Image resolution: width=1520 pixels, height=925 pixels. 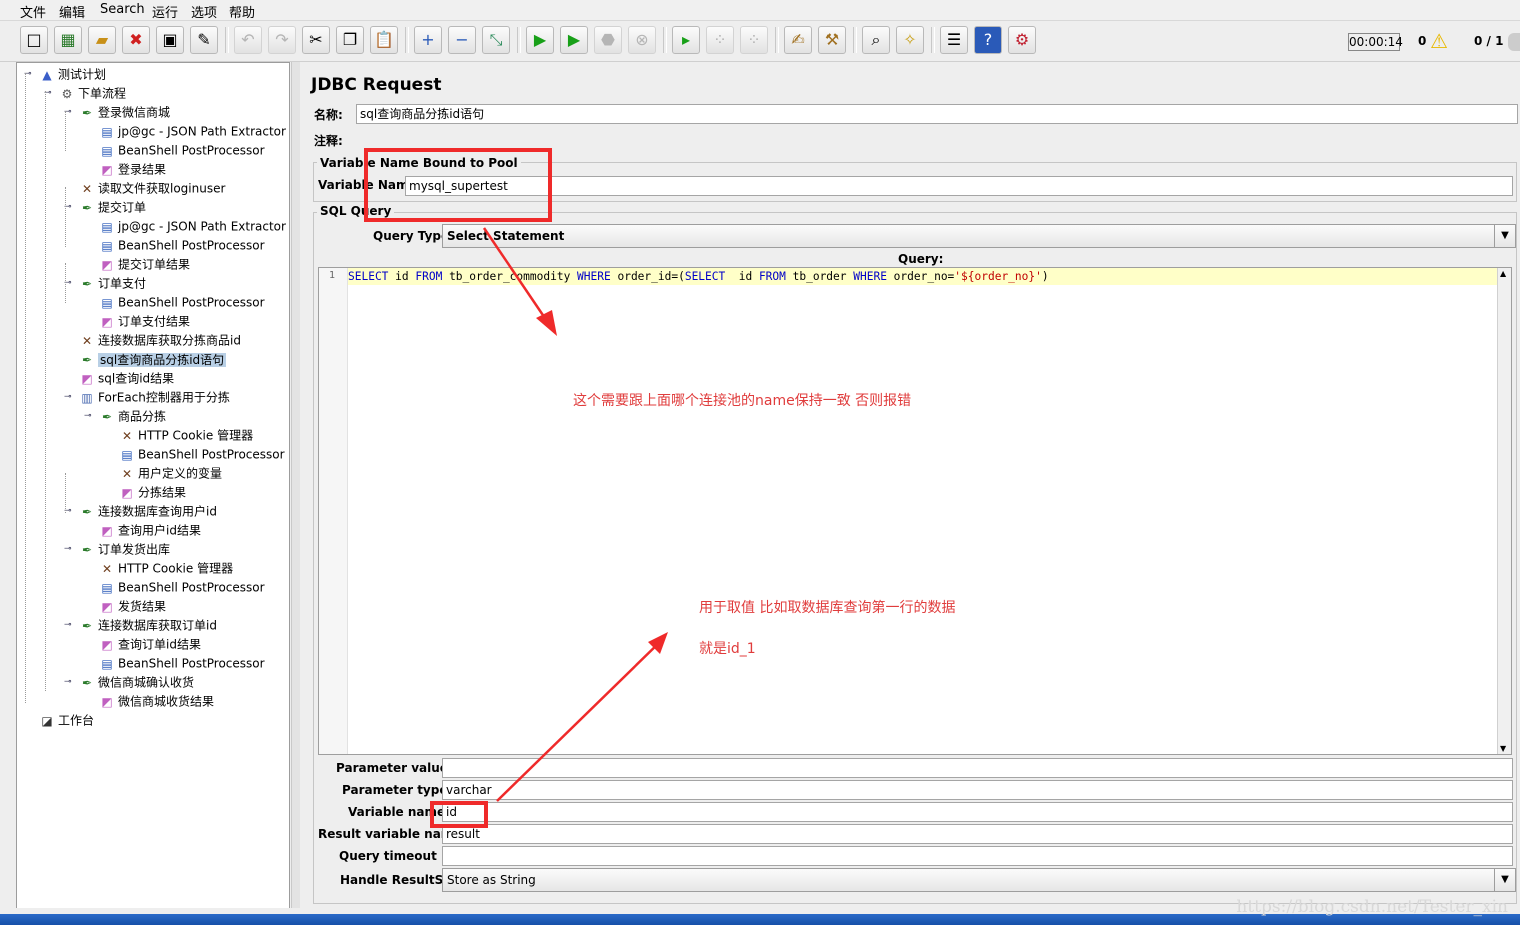 I want to click on annotation-varname-note-2: 就是id_1, so click(x=727, y=649).